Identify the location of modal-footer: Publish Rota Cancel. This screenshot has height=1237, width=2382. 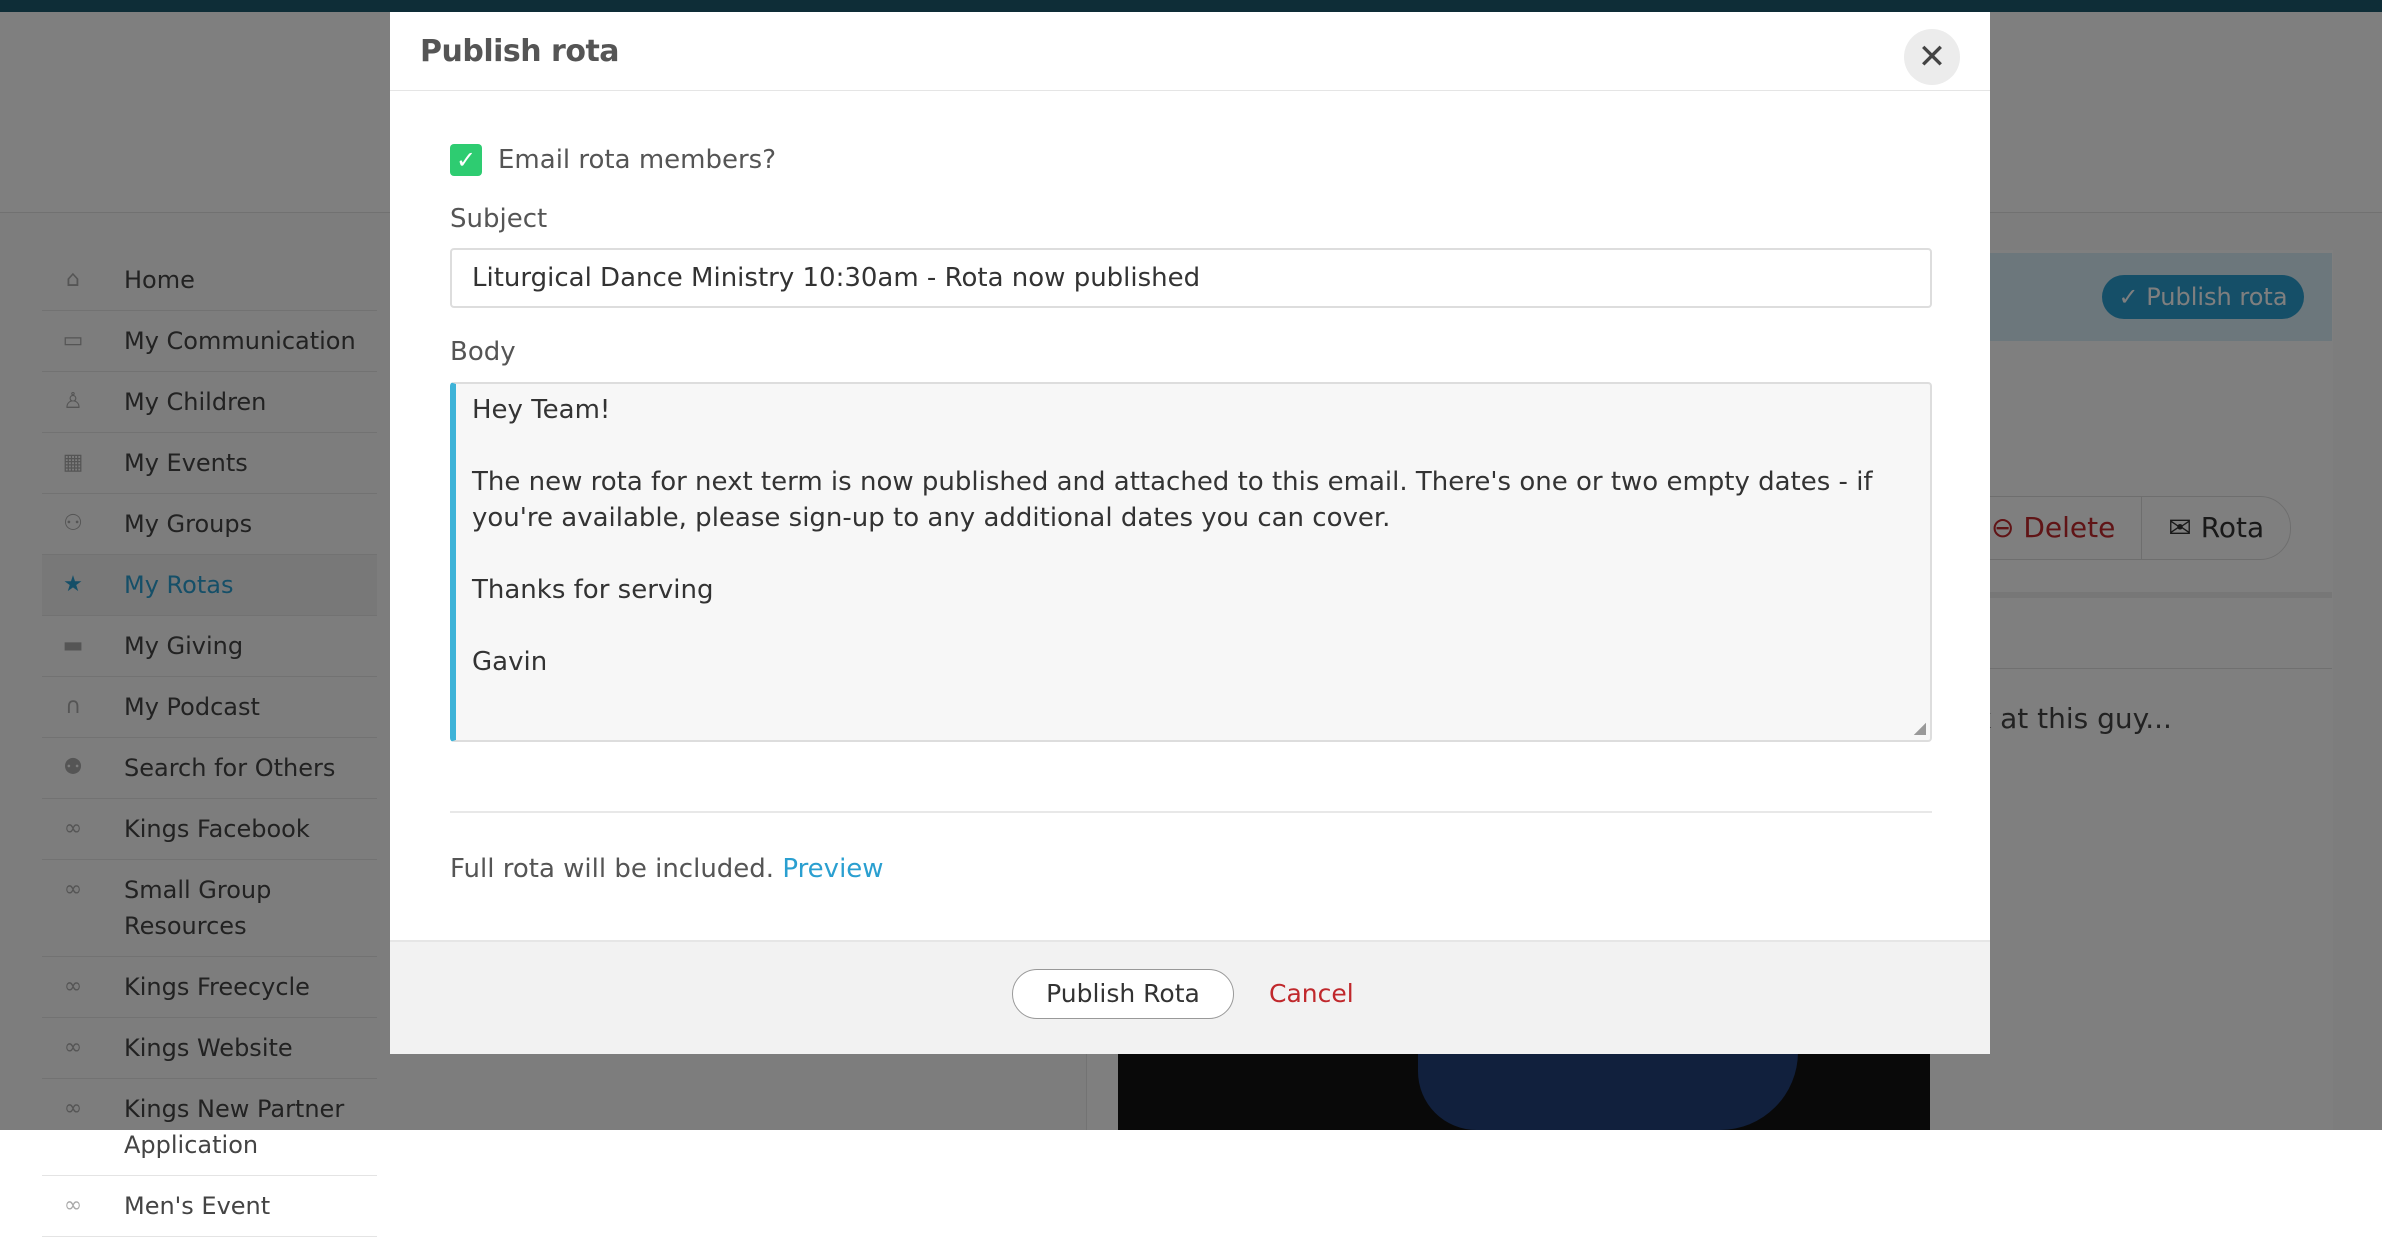
(1190, 997).